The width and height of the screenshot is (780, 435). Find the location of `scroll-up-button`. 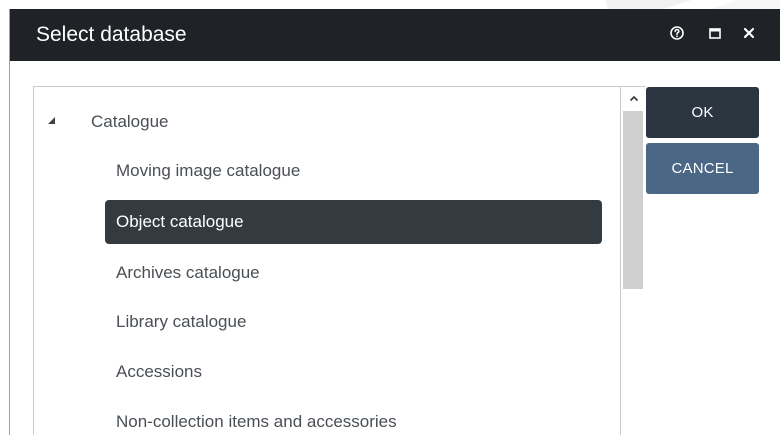

scroll-up-button is located at coordinates (633, 98).